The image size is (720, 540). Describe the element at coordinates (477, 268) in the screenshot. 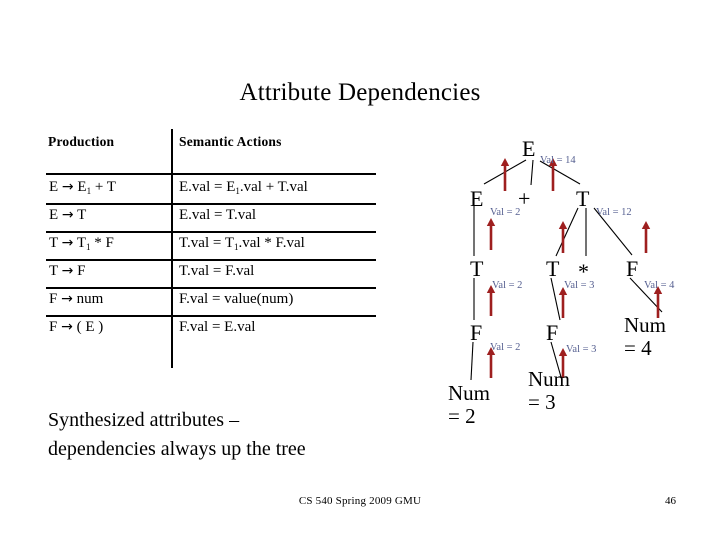

I see `tree-node-T-left: T` at that location.